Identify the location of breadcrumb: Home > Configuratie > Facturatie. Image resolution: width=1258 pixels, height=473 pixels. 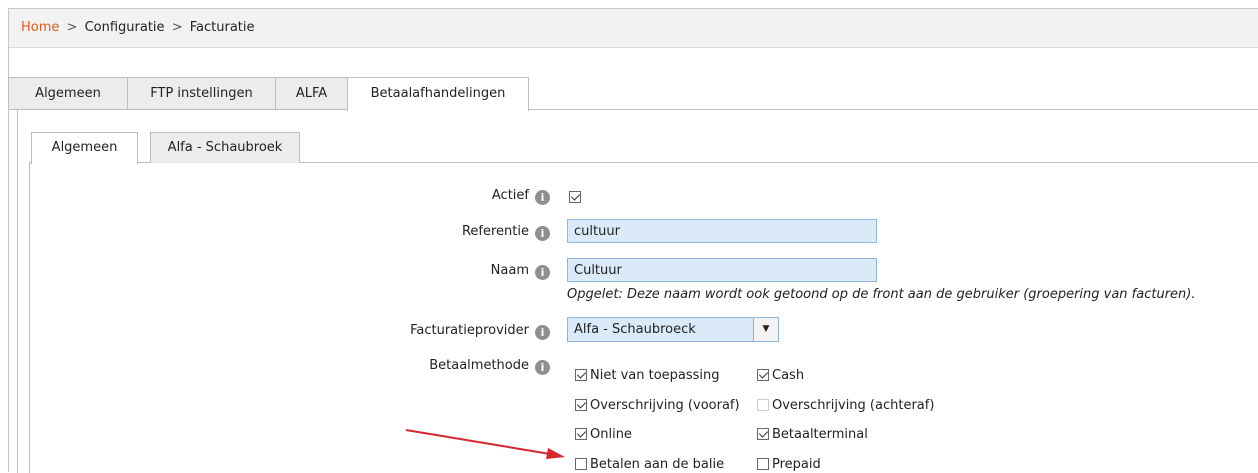
(633, 28).